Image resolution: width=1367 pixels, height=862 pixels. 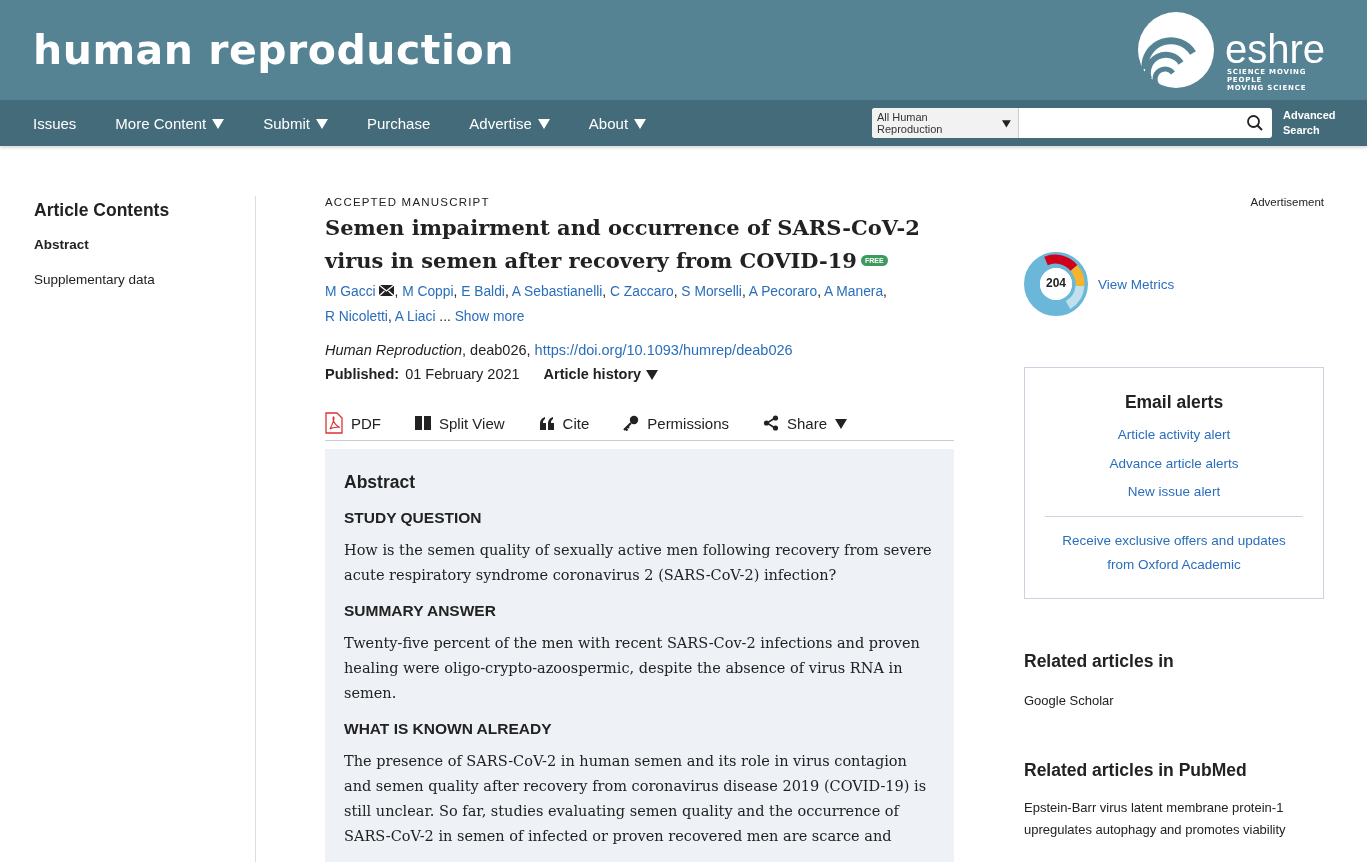 What do you see at coordinates (711, 291) in the screenshot?
I see `author-link: S Morselli` at bounding box center [711, 291].